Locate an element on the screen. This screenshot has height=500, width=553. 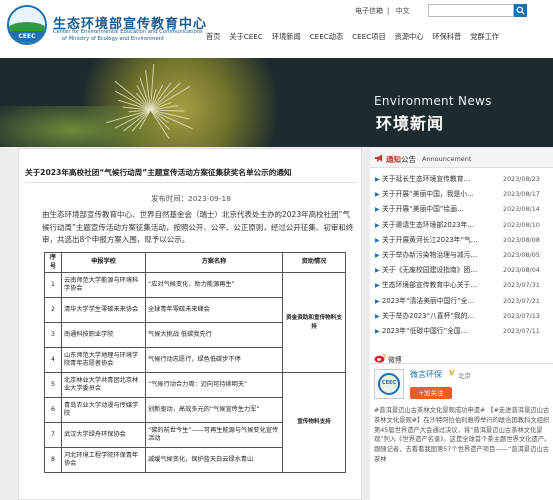
announcement-label-suffix: 公告 is located at coordinates (408, 159).